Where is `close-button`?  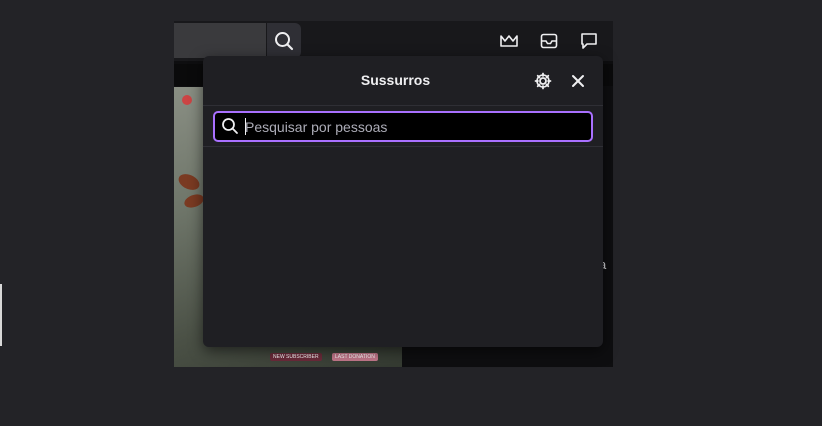
close-button is located at coordinates (578, 81).